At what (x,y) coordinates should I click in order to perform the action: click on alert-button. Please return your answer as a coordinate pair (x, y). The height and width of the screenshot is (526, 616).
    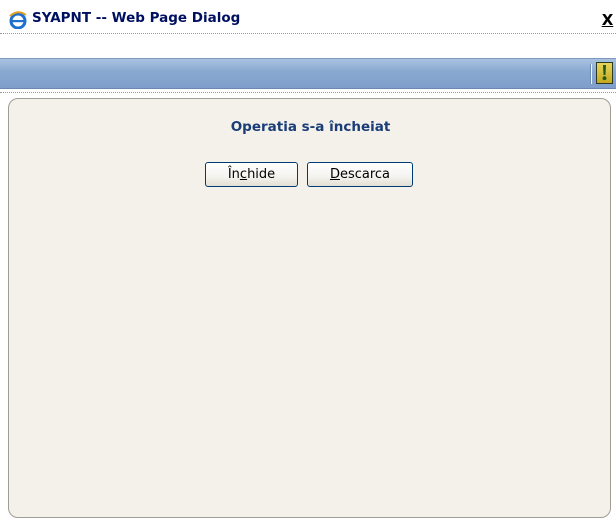
    Looking at the image, I should click on (604, 73).